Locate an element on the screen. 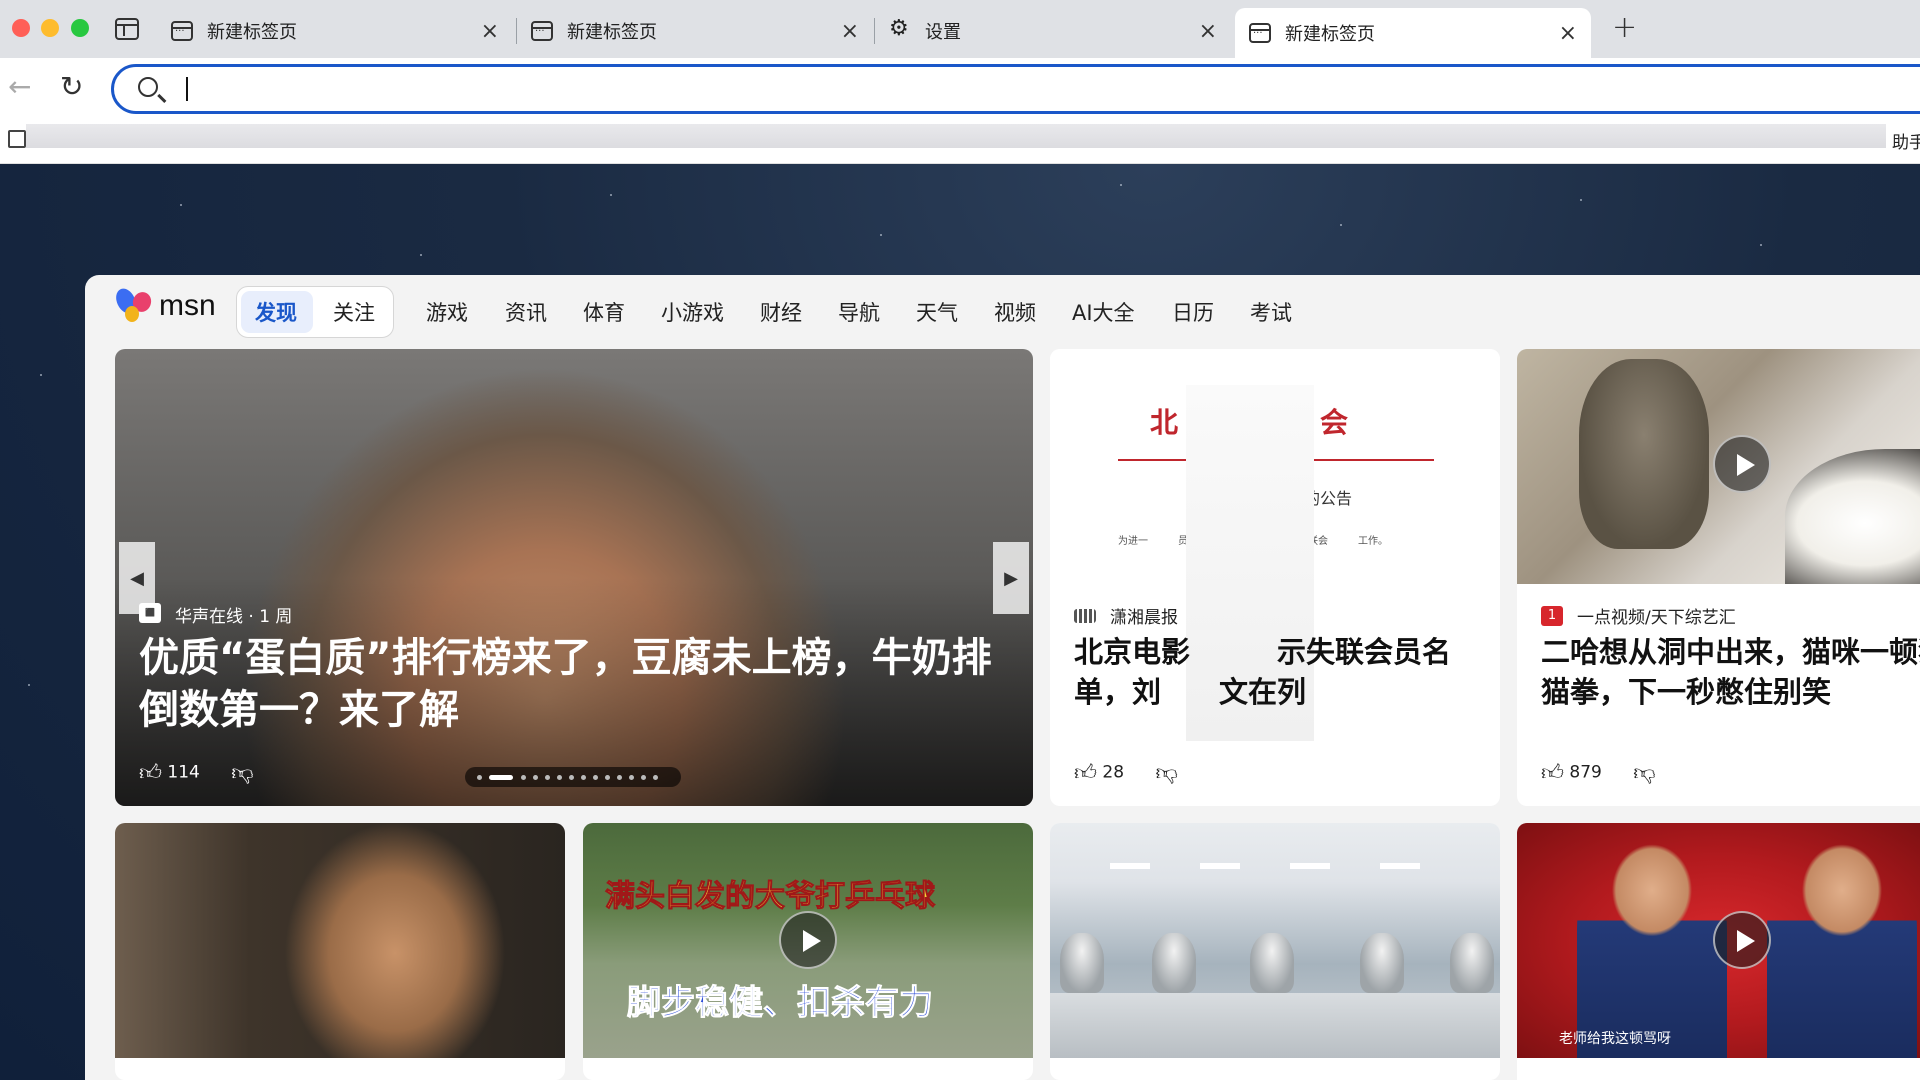 The height and width of the screenshot is (1080, 1920). pets-video-thumbnail is located at coordinates (1718, 466).